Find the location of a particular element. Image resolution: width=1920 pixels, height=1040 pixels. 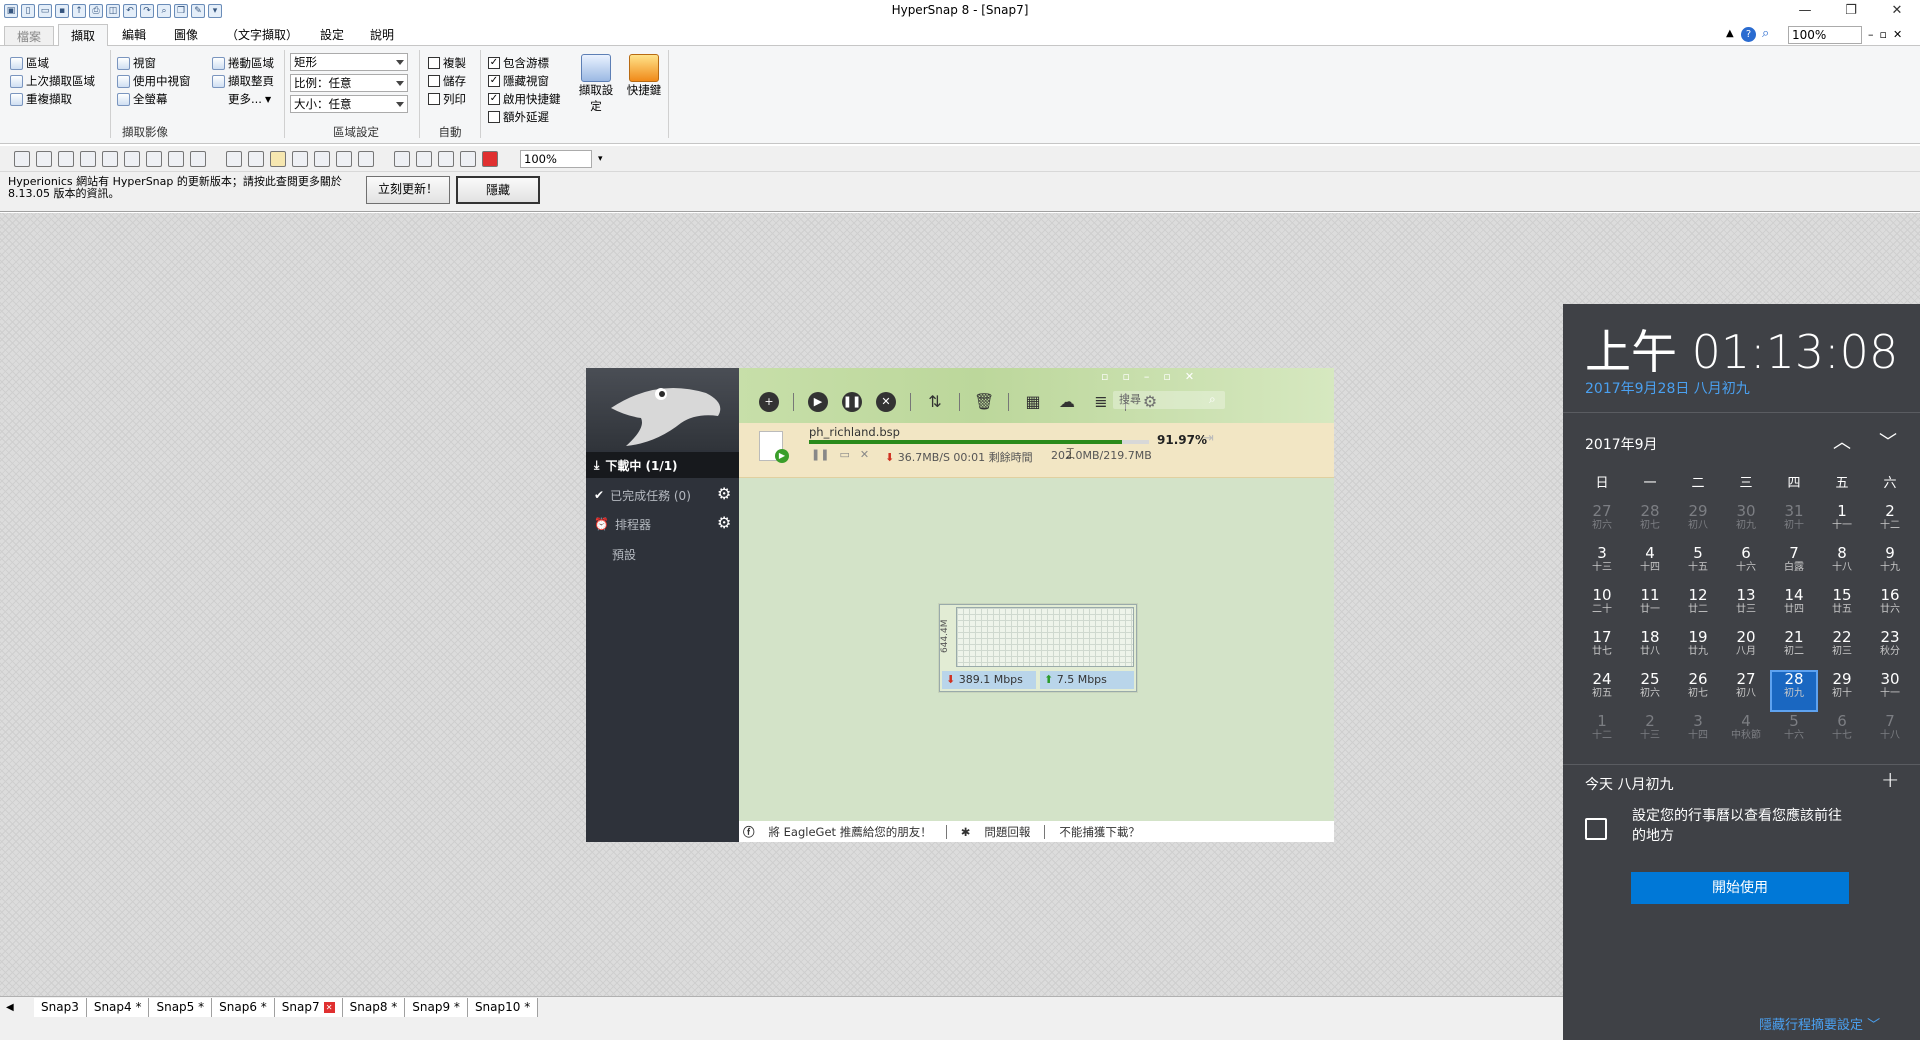

tab-text-capture: （文字擷取） is located at coordinates (262, 35).